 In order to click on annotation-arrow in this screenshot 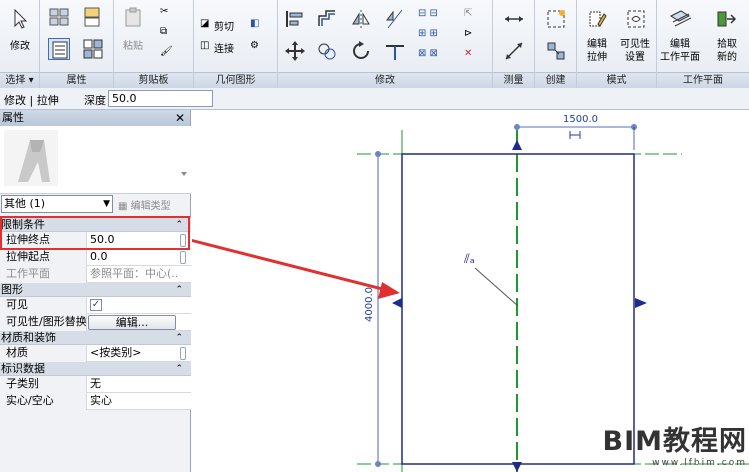, I will do `click(288, 265)`.